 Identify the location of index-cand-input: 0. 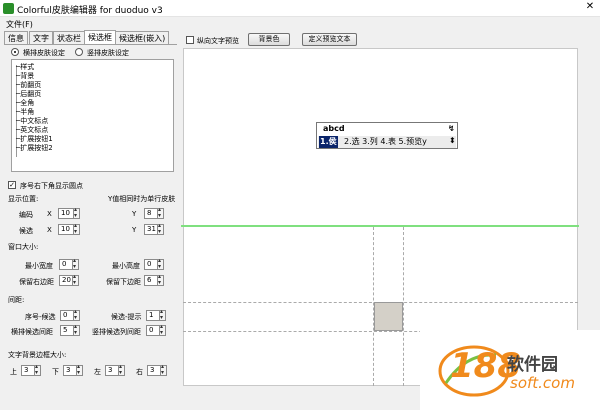
(67, 315).